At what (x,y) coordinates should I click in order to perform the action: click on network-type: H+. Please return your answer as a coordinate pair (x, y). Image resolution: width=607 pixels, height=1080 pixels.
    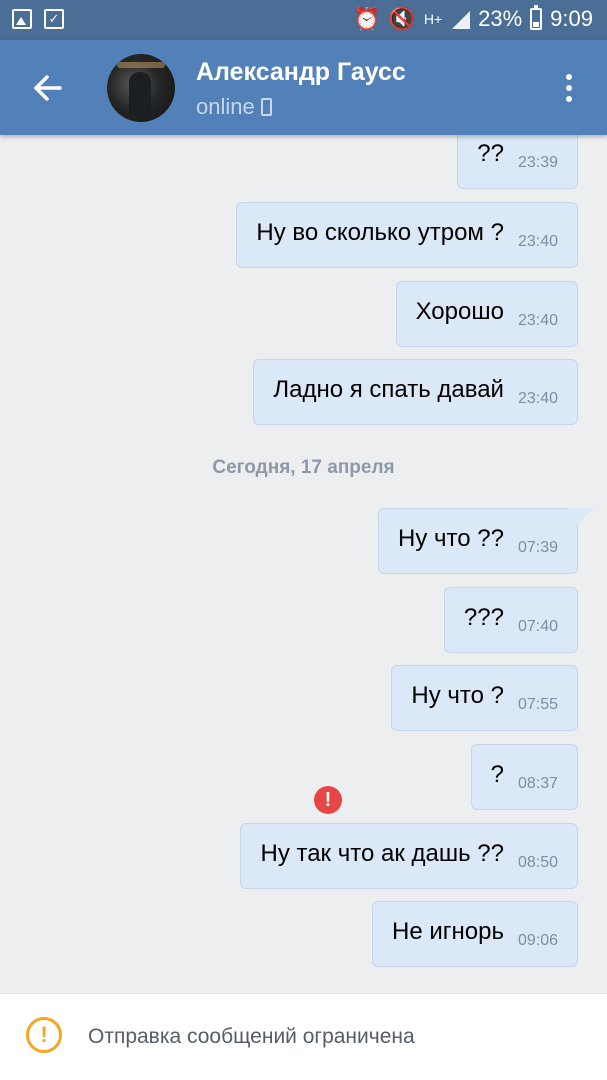
    Looking at the image, I should click on (433, 19).